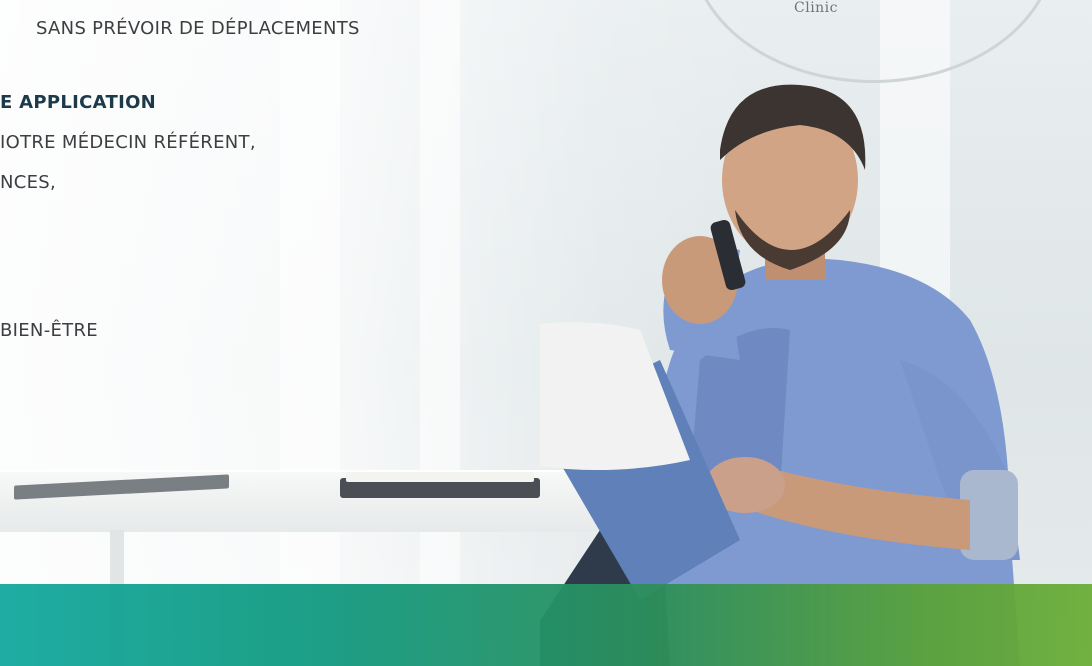 The image size is (1092, 666). I want to click on section-heading: E APPLICATION, so click(78, 102).